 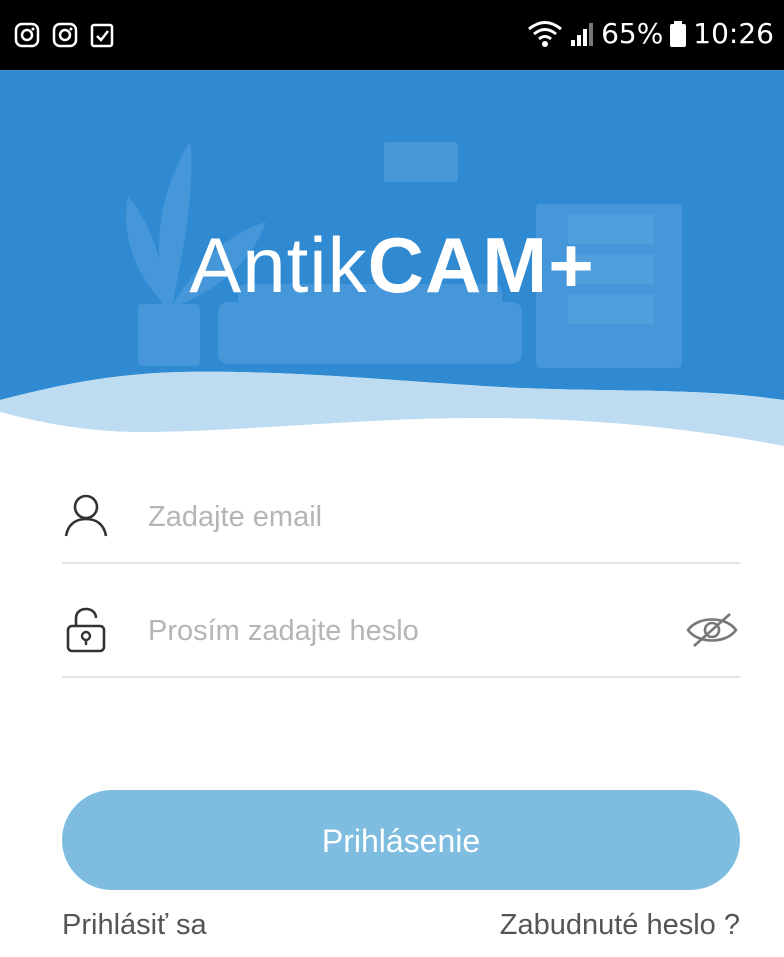 I want to click on battery-percent: 65%, so click(x=632, y=33).